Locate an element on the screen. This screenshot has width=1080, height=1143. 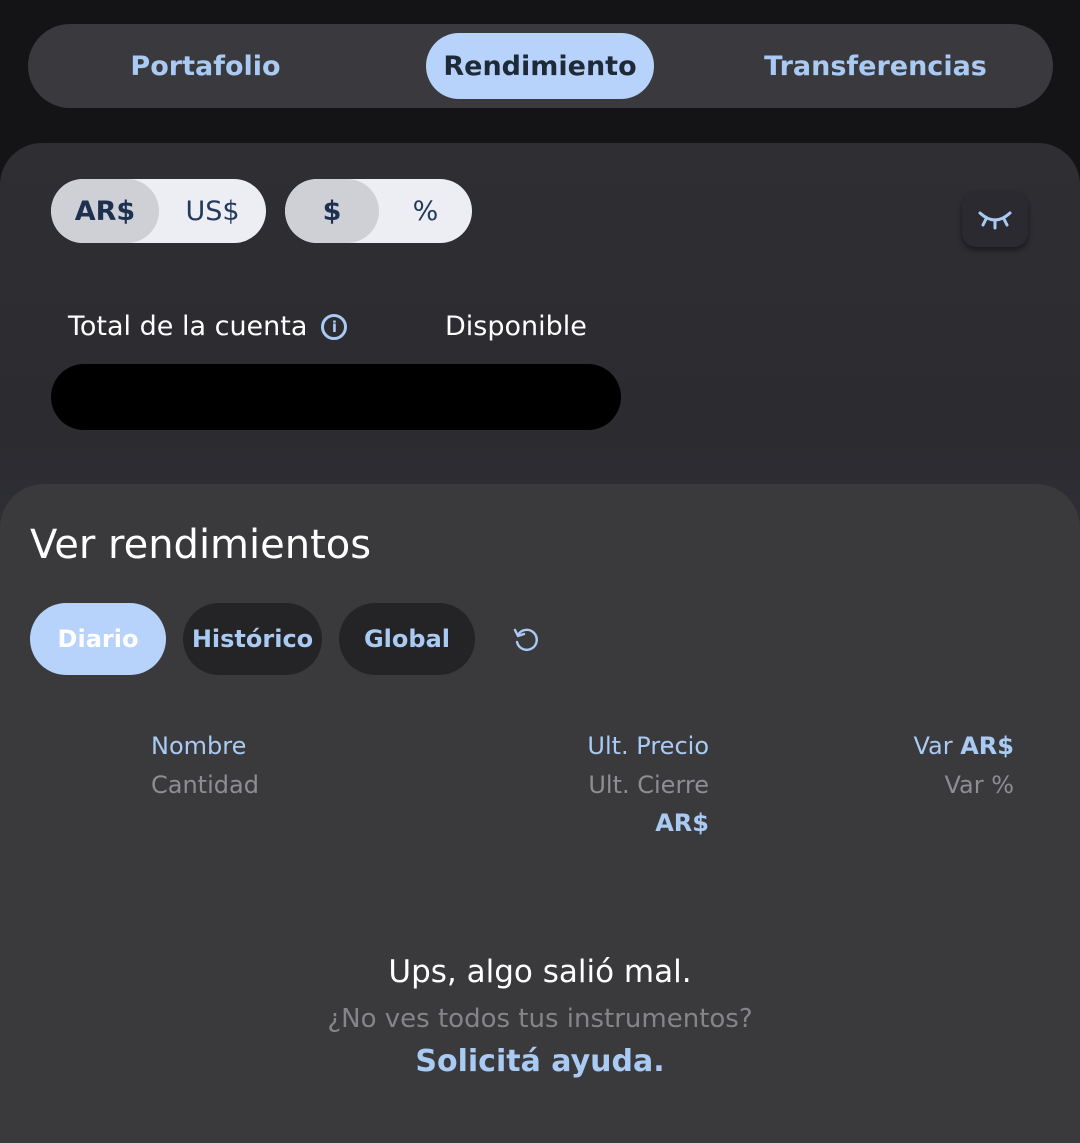
currency-option-ars: AR$ is located at coordinates (105, 211).